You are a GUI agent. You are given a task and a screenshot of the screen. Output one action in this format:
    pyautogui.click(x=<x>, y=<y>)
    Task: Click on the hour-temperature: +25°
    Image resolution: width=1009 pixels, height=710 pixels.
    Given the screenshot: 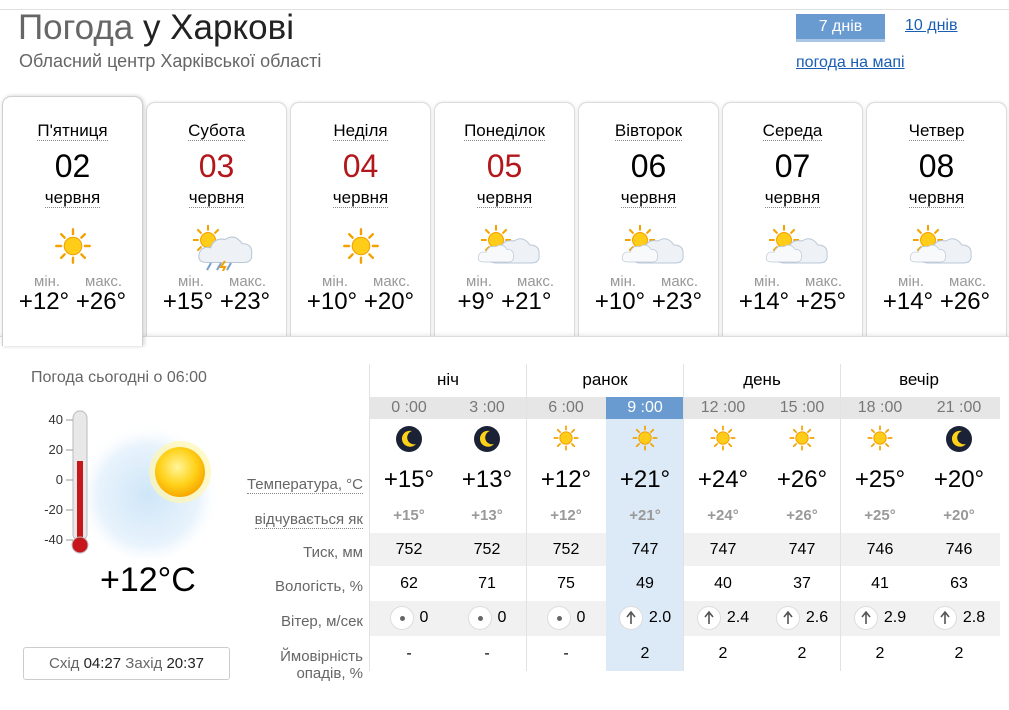 What is the action you would take?
    pyautogui.click(x=880, y=479)
    